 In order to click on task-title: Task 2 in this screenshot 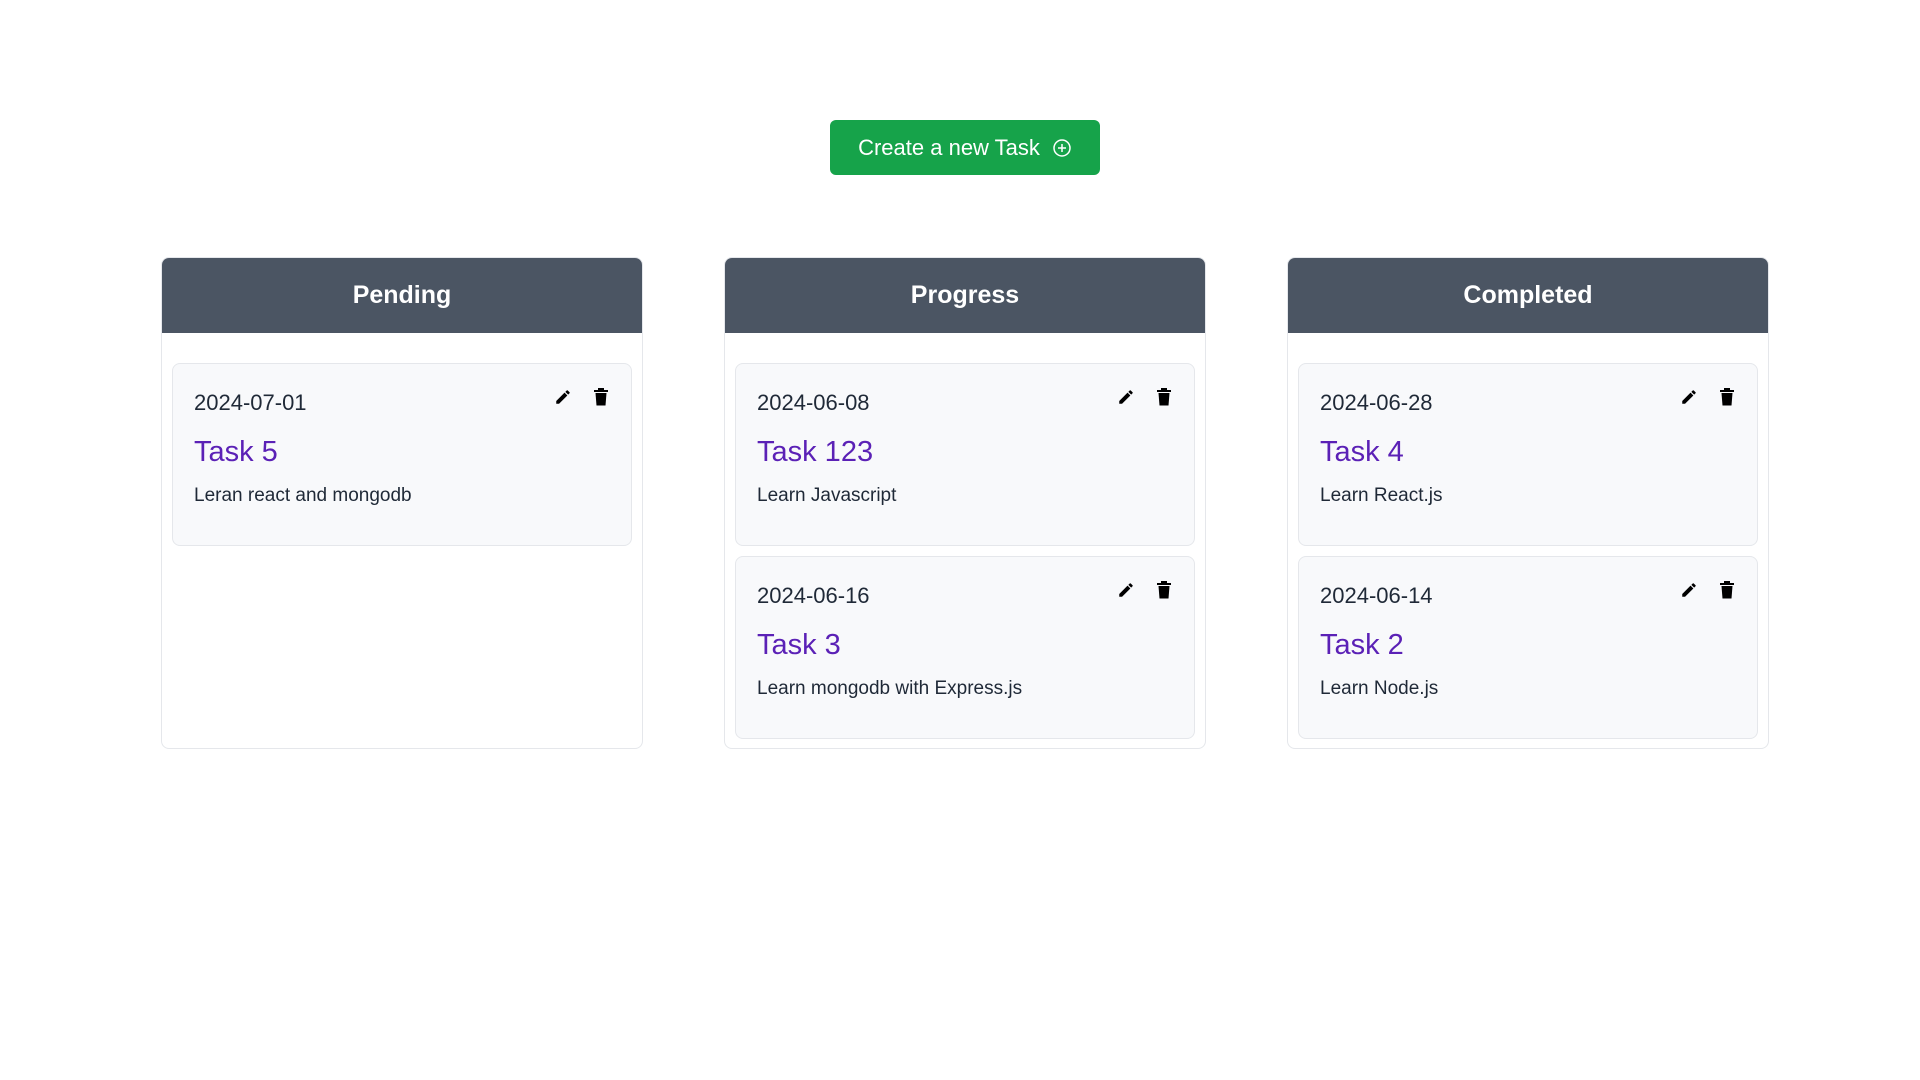, I will do `click(1362, 645)`.